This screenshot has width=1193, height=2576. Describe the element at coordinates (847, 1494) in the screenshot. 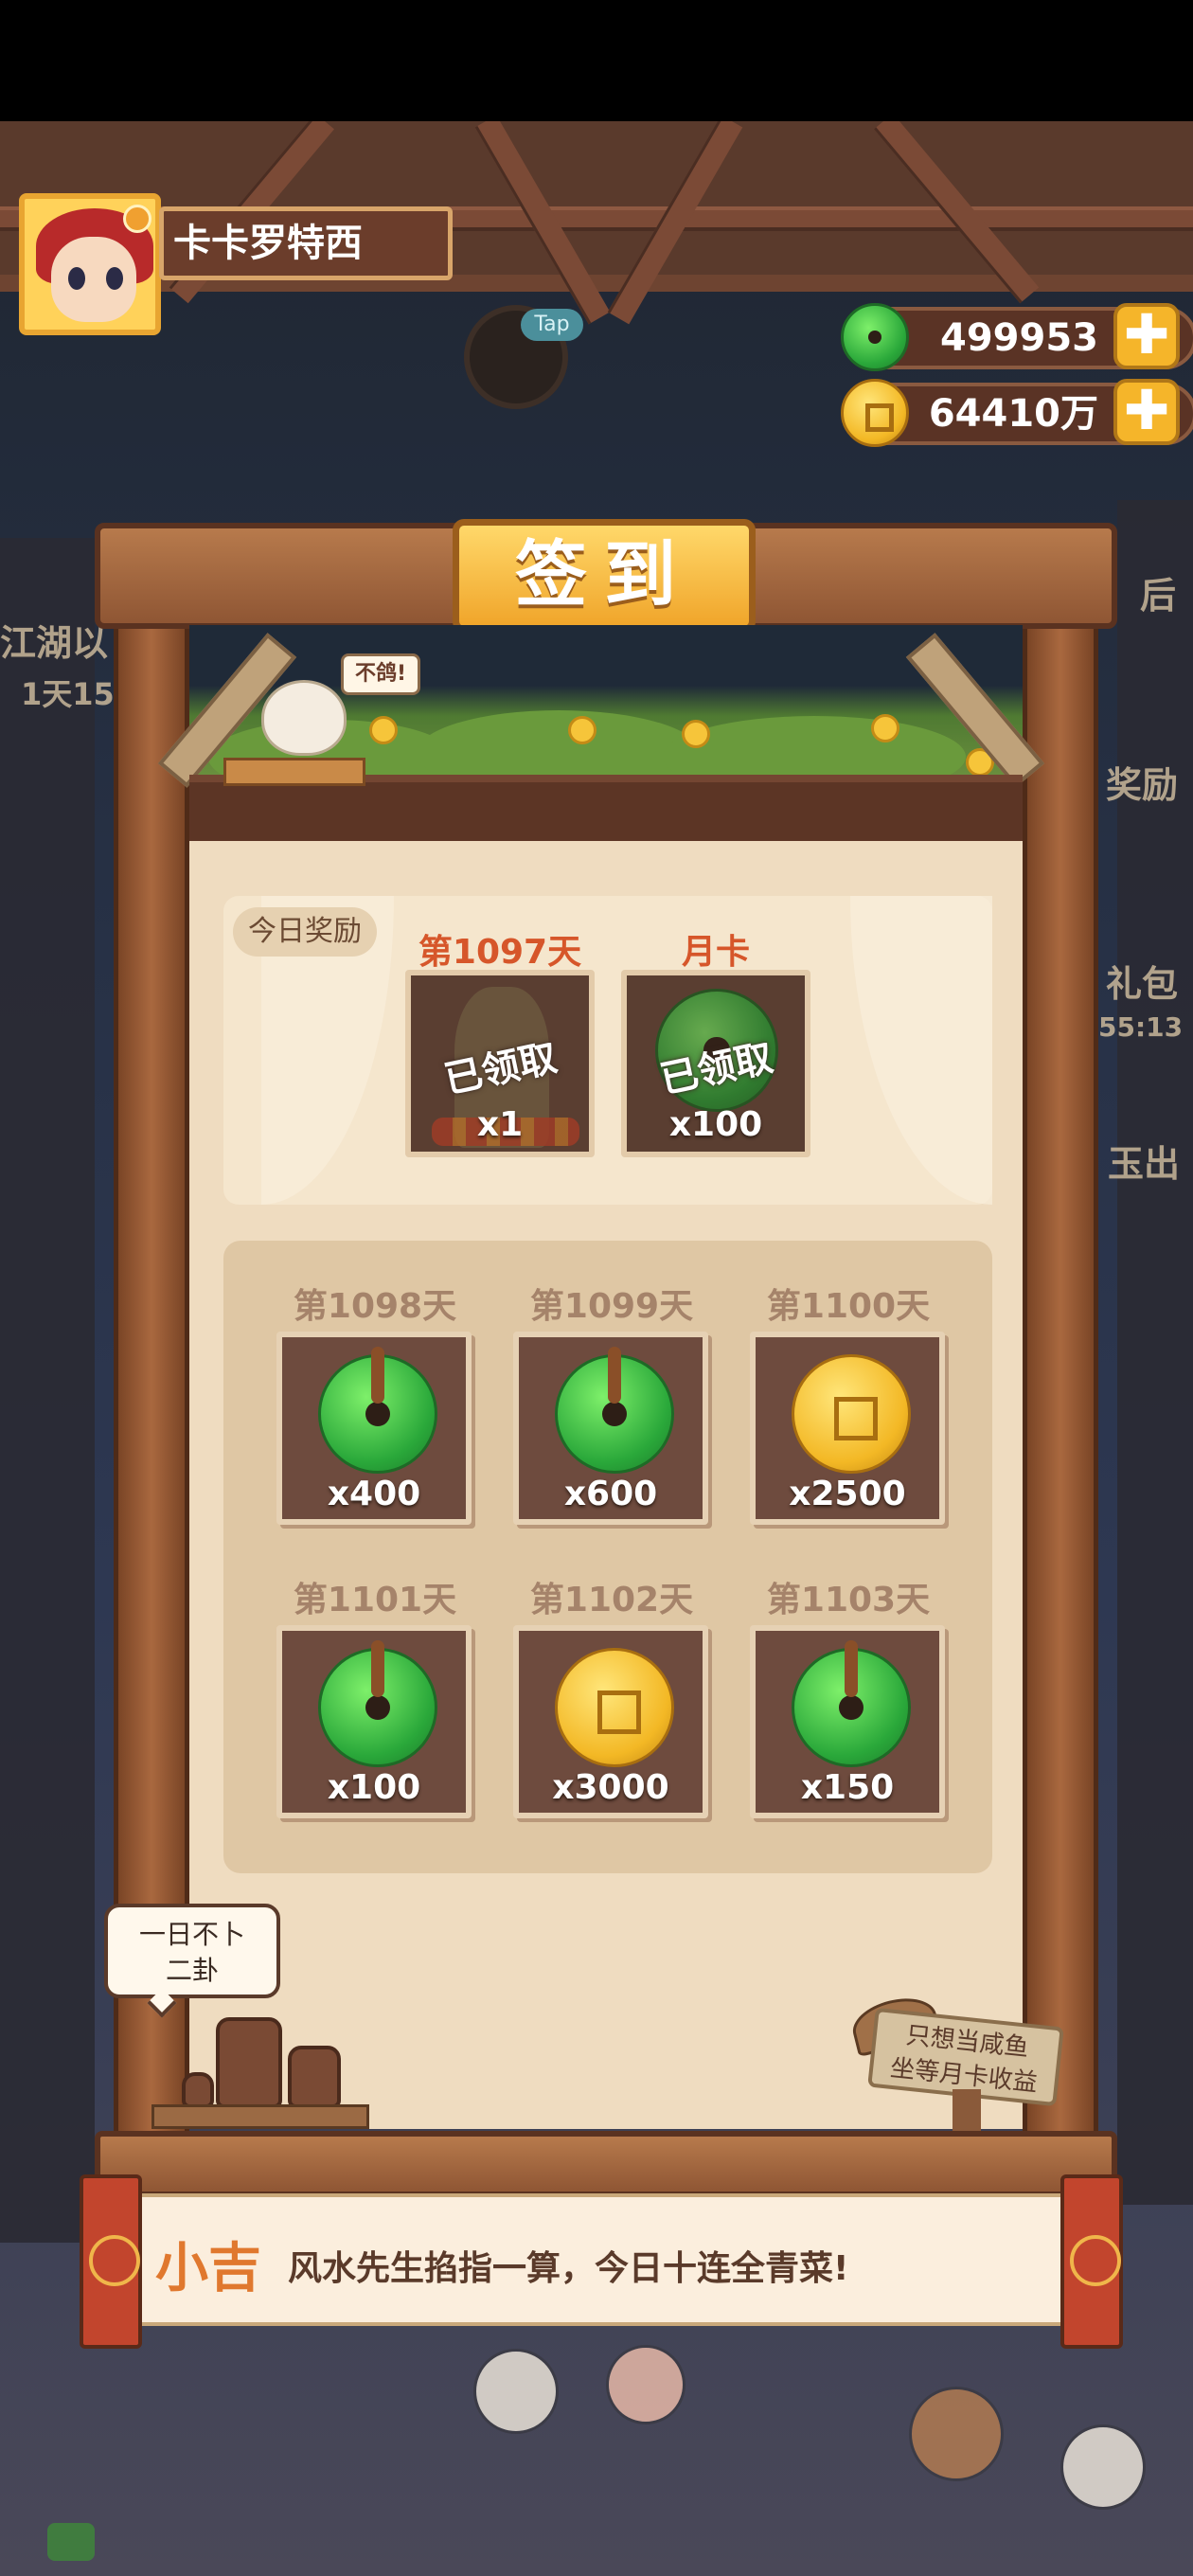

I see `reward-qty: x2500` at that location.